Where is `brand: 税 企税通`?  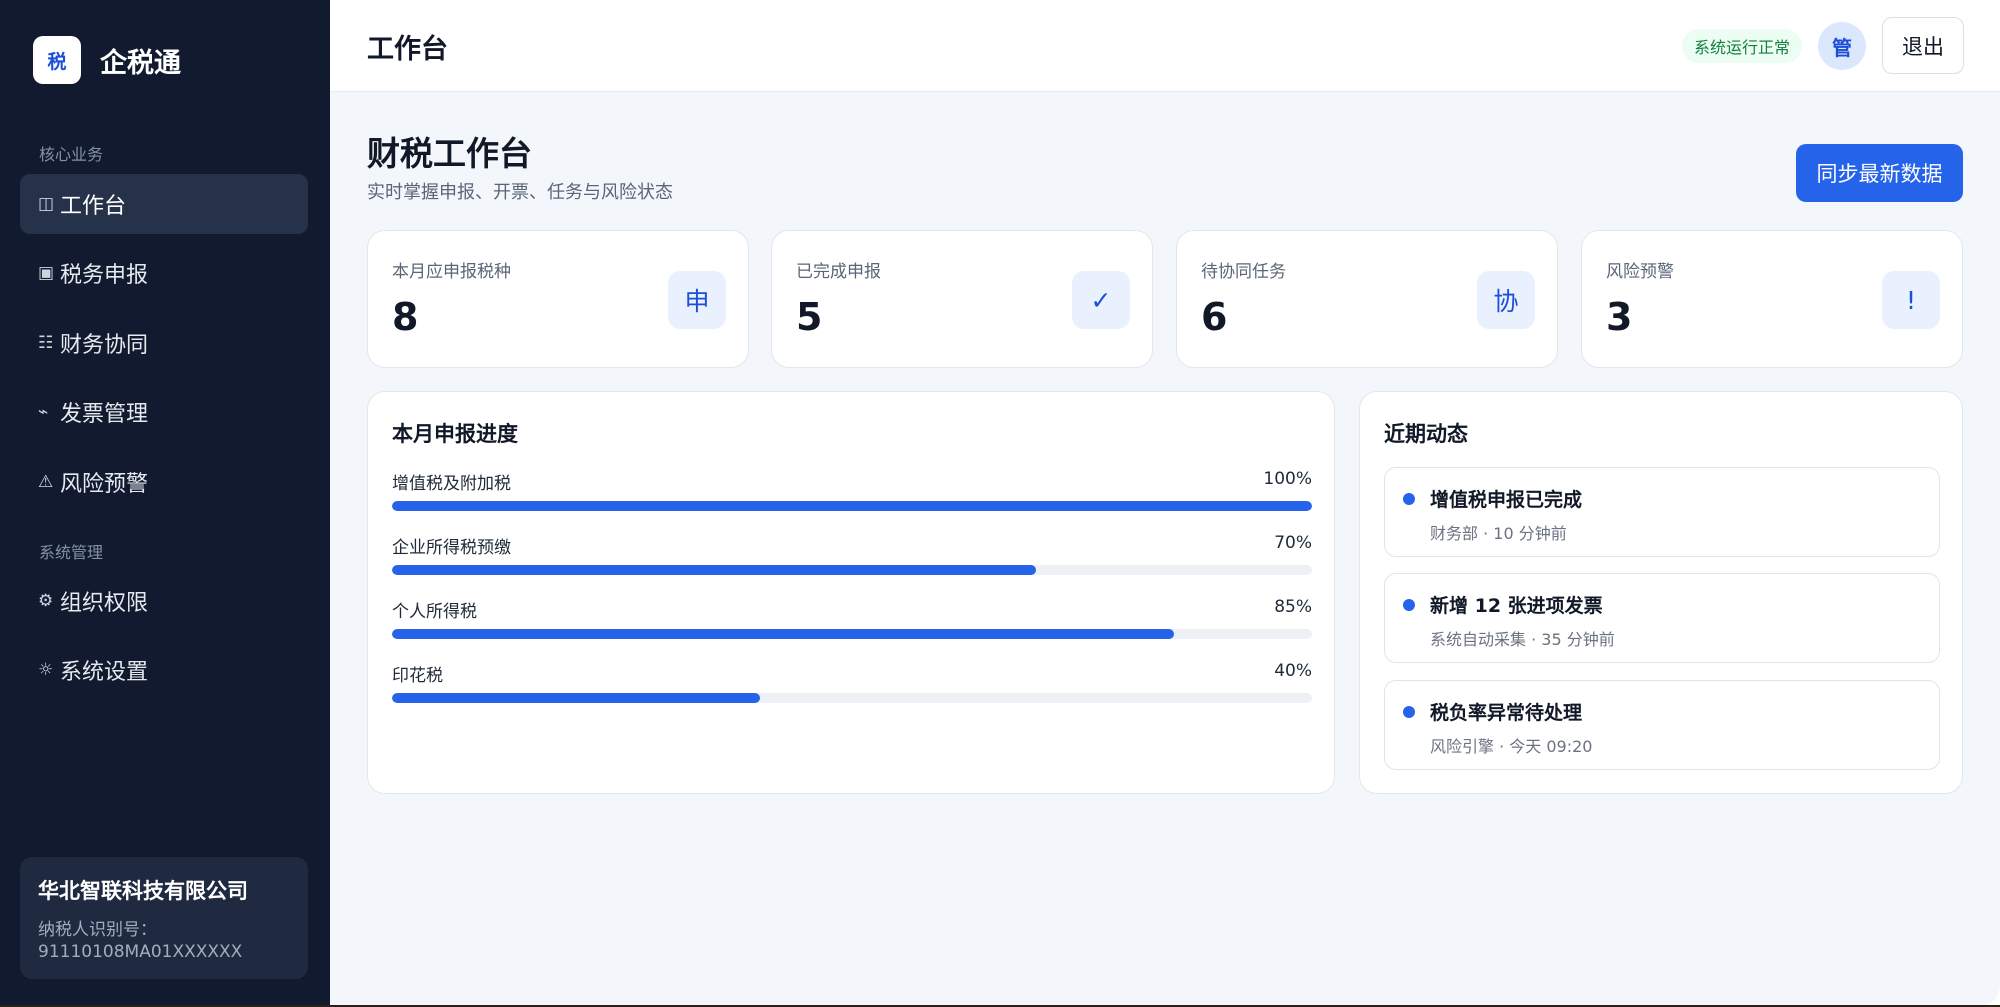 brand: 税 企税通 is located at coordinates (107, 60).